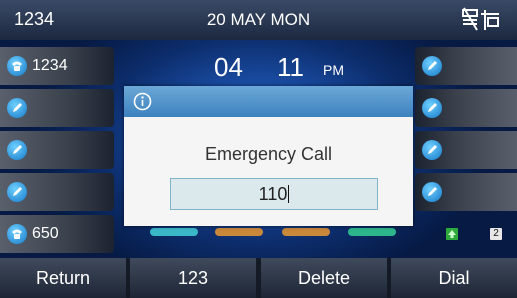  What do you see at coordinates (324, 278) in the screenshot?
I see `delete-button: Delete` at bounding box center [324, 278].